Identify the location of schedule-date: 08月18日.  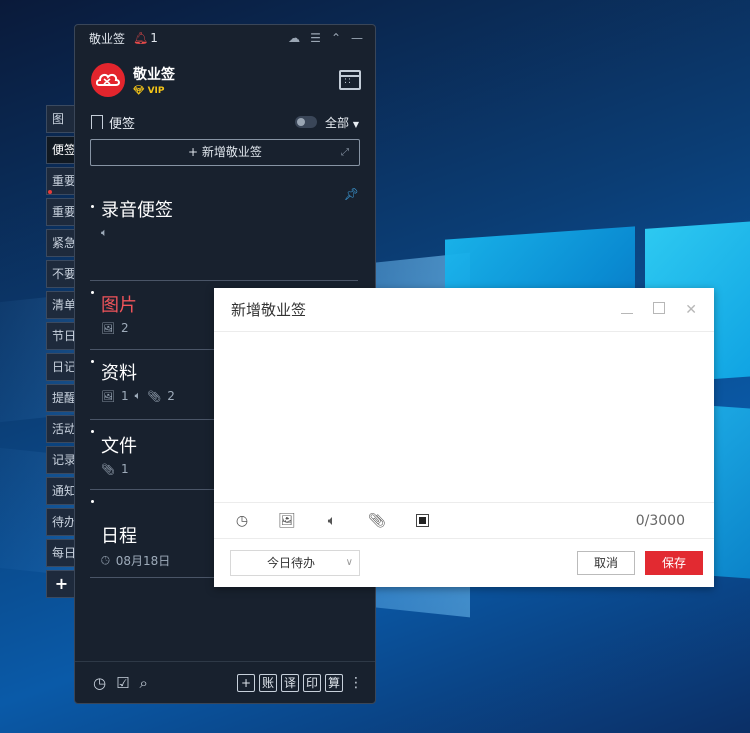
(143, 561).